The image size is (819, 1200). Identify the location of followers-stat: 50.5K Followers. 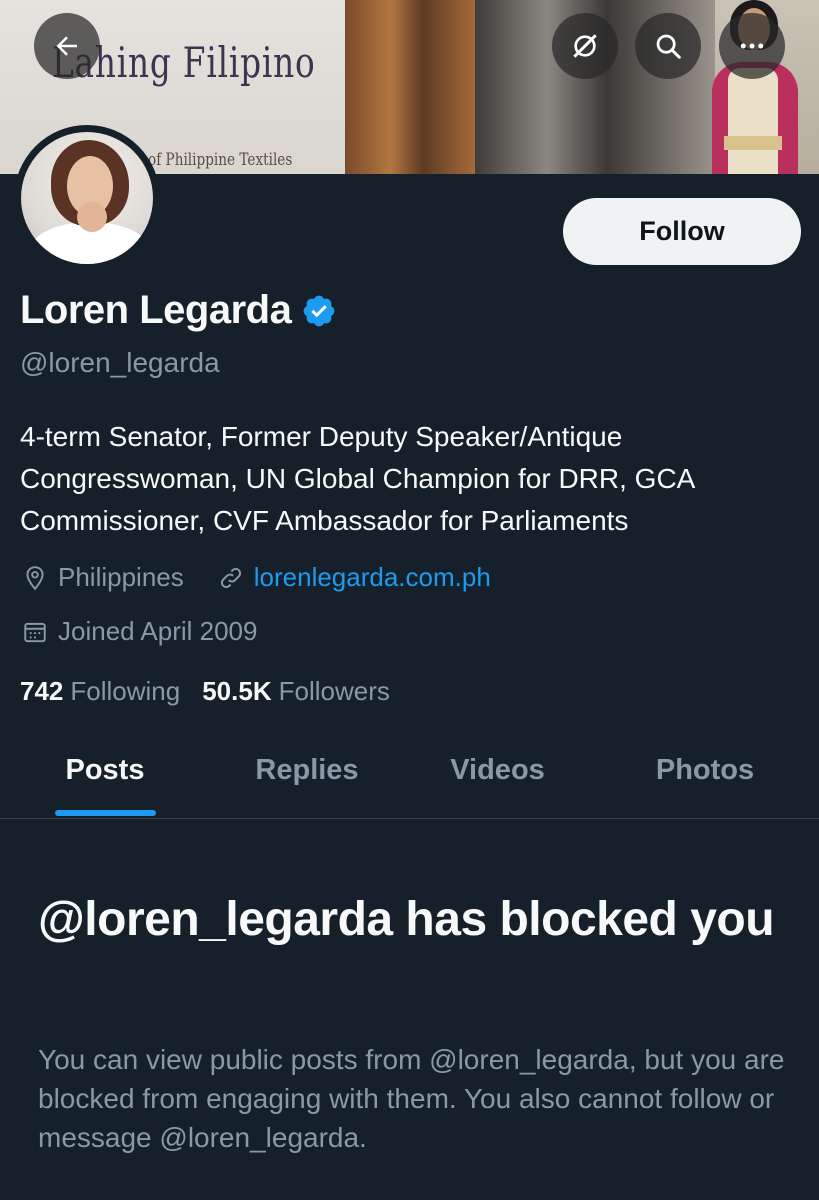
(296, 691).